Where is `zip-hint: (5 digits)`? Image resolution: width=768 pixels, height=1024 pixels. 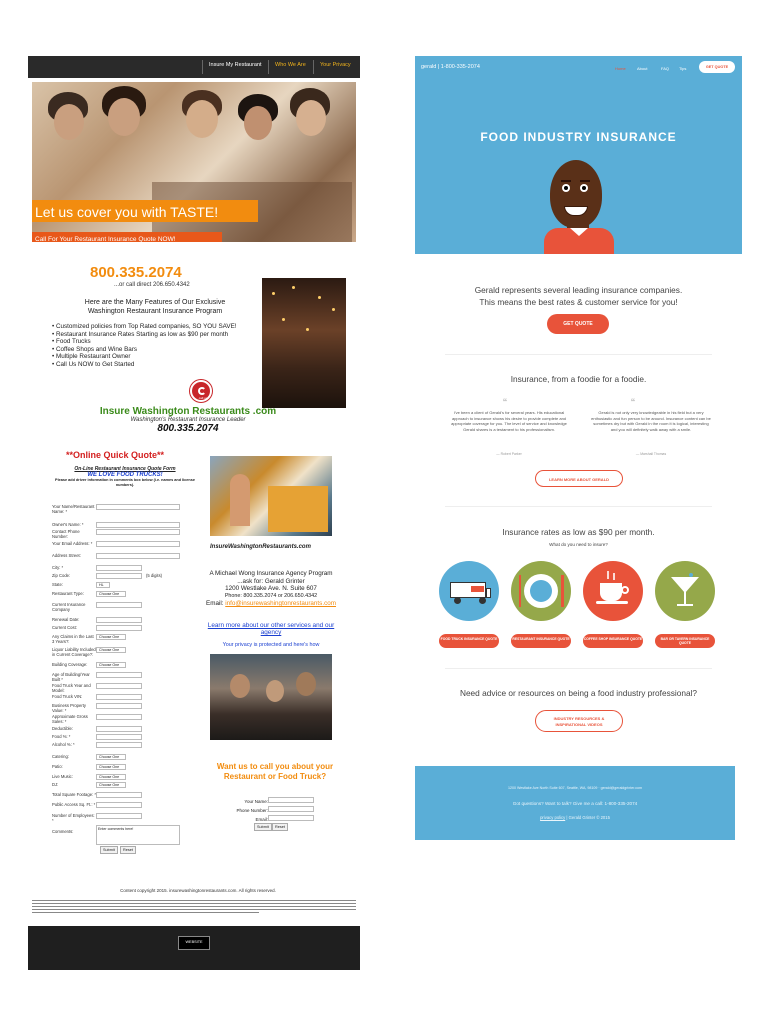 zip-hint: (5 digits) is located at coordinates (154, 575).